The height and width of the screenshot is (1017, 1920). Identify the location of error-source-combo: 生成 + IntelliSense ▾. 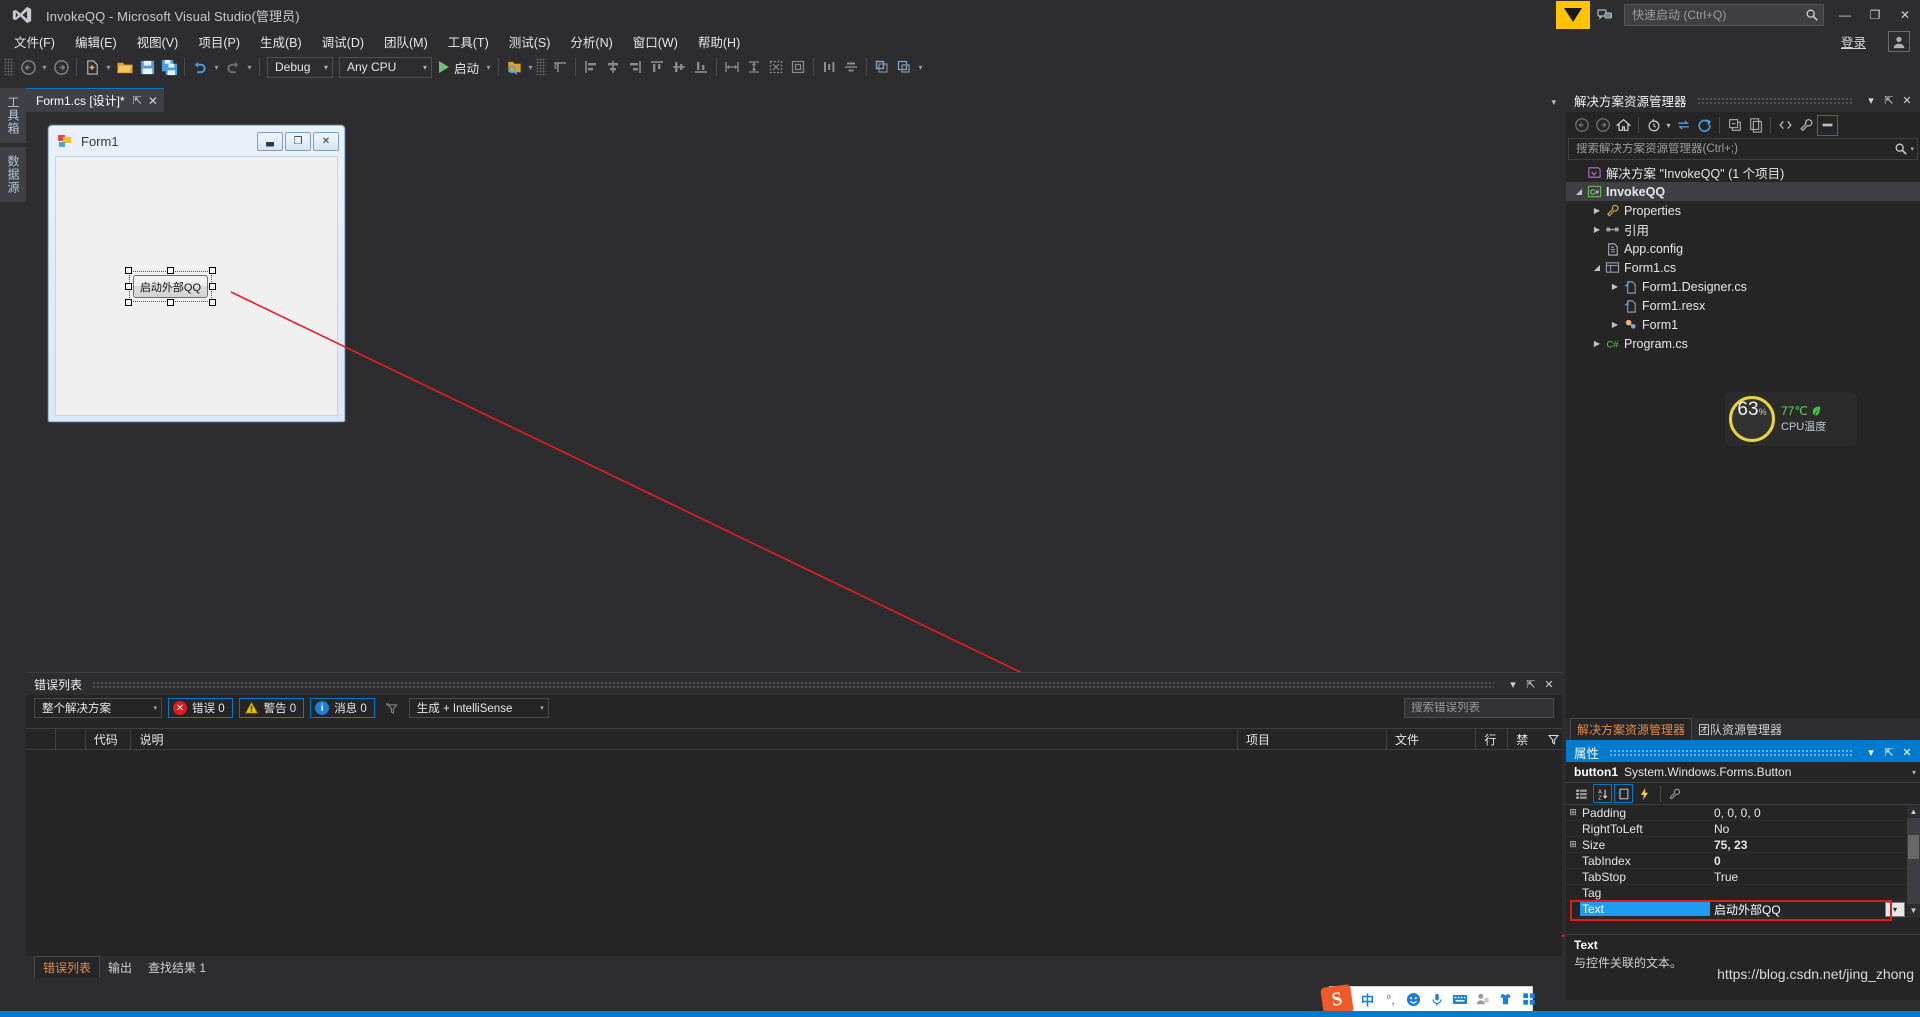
(478, 708).